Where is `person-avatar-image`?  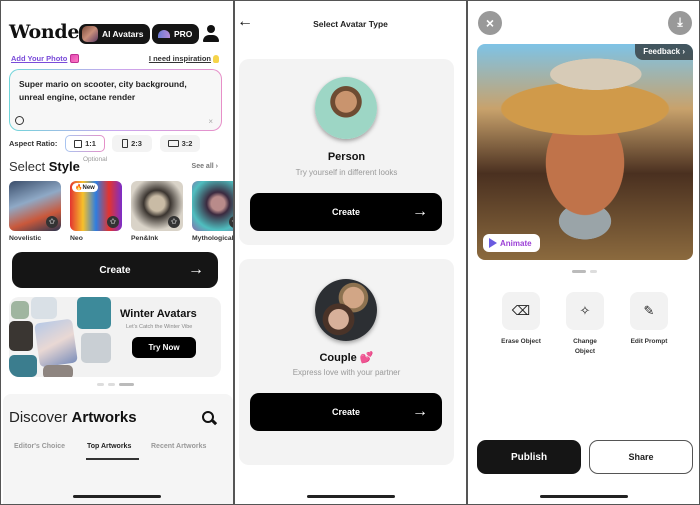
person-avatar-image is located at coordinates (346, 108).